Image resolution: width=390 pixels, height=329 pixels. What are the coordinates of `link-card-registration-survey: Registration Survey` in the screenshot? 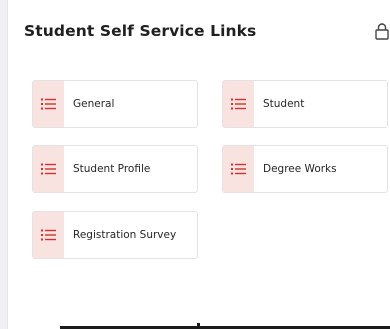 It's located at (115, 235).